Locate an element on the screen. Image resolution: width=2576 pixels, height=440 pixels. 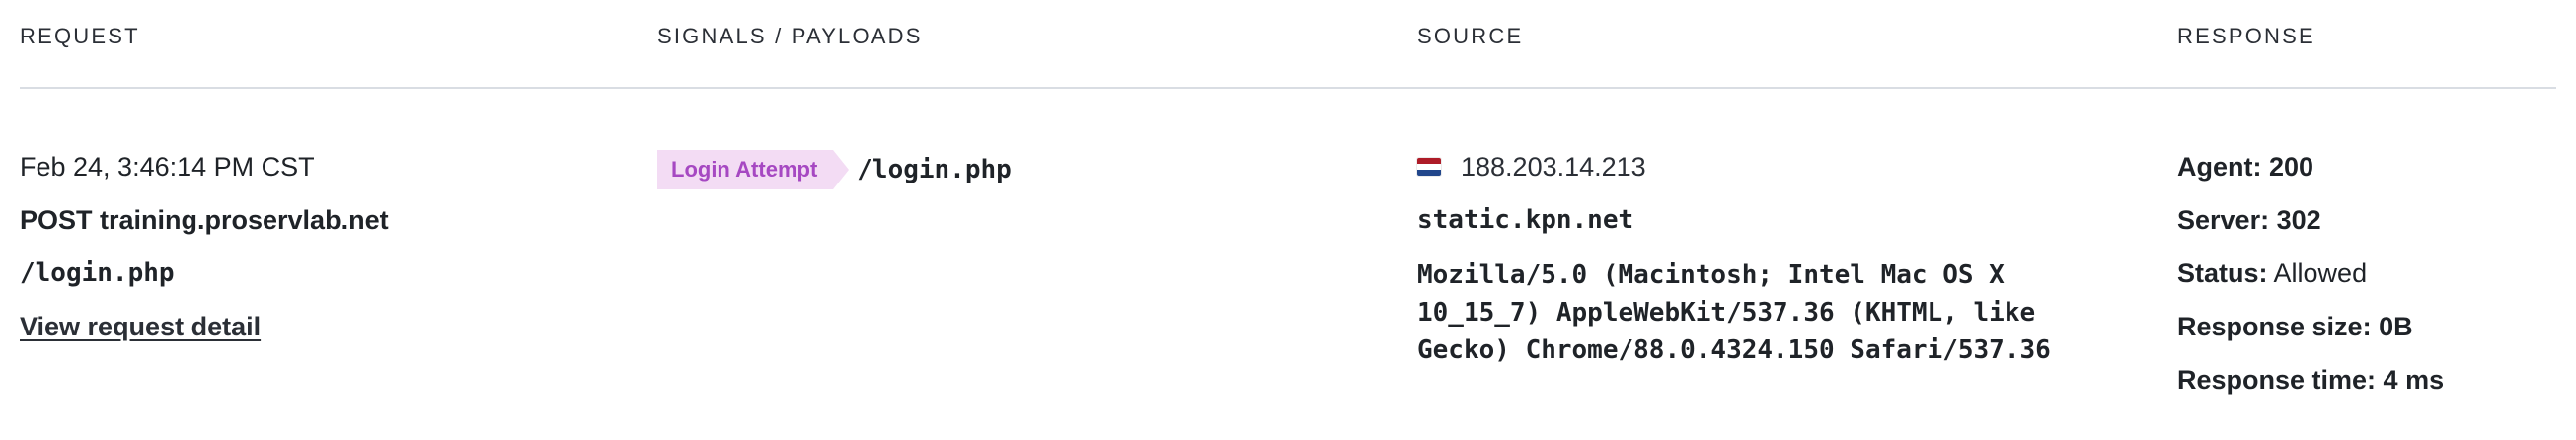
response-status-label: Status: is located at coordinates (2223, 273).